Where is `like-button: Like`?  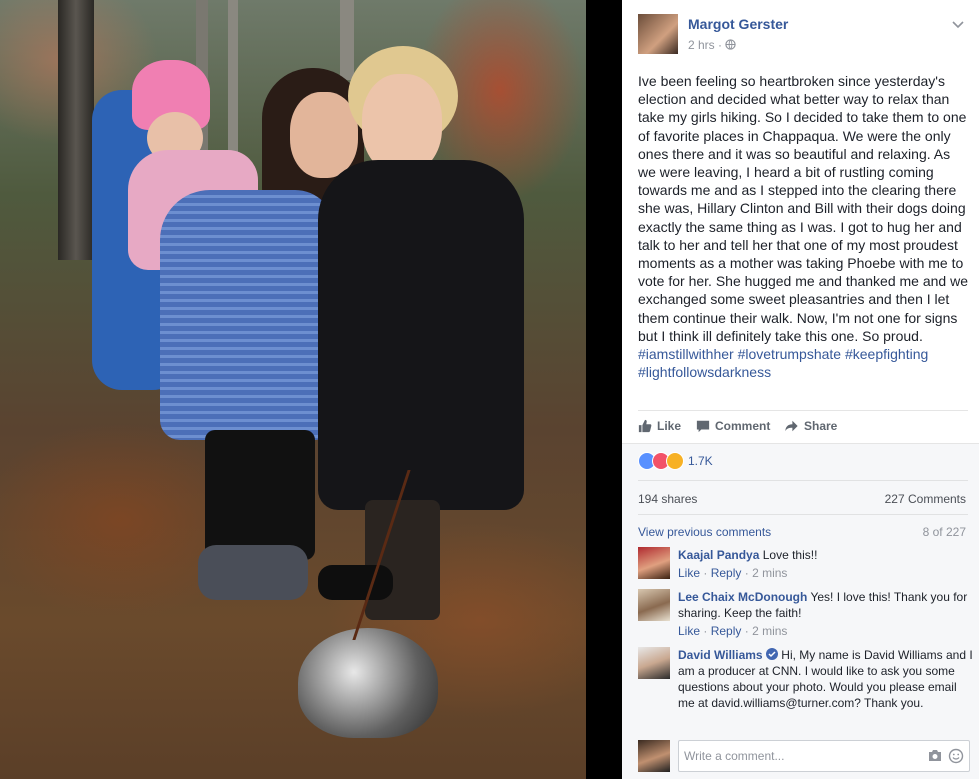 like-button: Like is located at coordinates (659, 426).